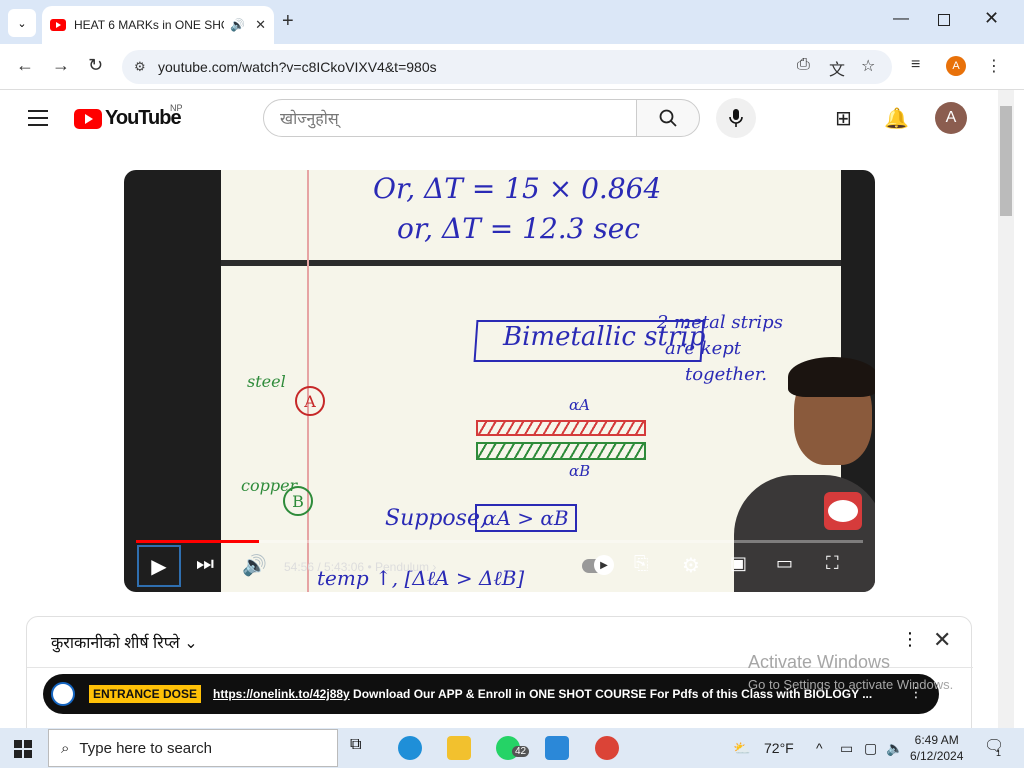 This screenshot has height=768, width=1024. Describe the element at coordinates (88, 118) in the screenshot. I see `youtube-play-icon` at that location.